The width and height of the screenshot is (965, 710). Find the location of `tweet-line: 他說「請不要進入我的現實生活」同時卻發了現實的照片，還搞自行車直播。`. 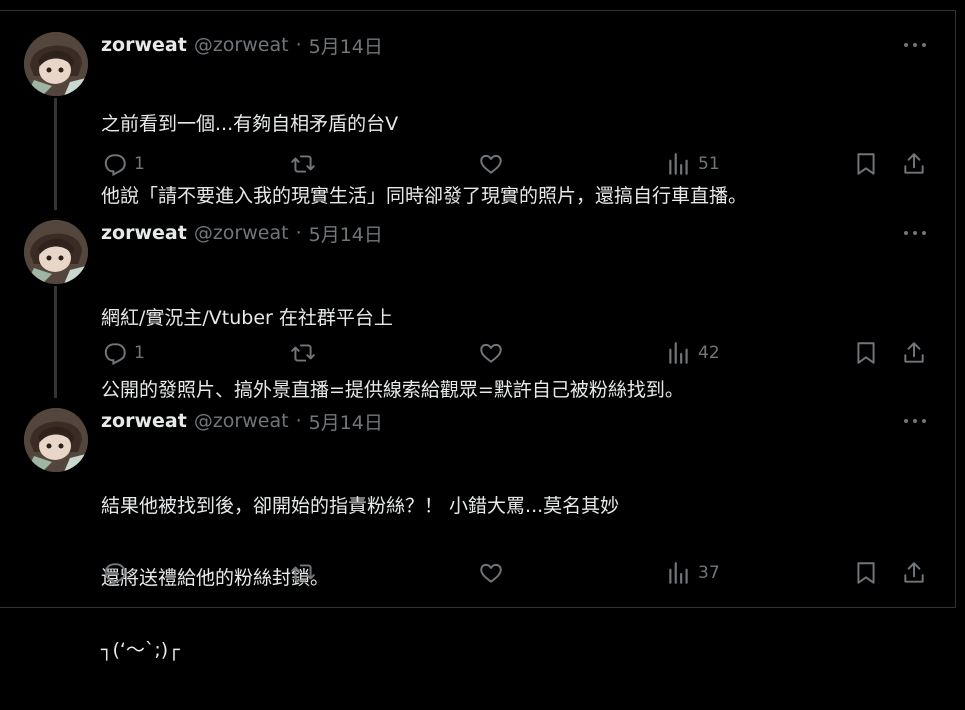

tweet-line: 他說「請不要進入我的現實生活」同時卻發了現實的照片，還搞自行車直播。 is located at coordinates (424, 196).